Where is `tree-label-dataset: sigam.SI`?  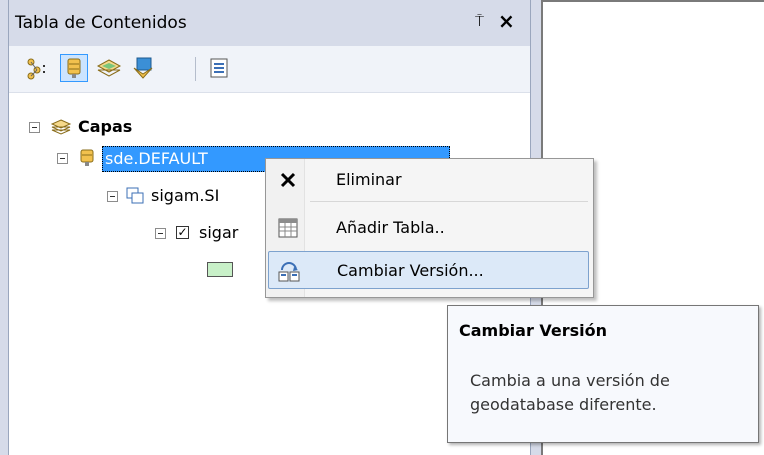
tree-label-dataset: sigam.SI is located at coordinates (185, 195).